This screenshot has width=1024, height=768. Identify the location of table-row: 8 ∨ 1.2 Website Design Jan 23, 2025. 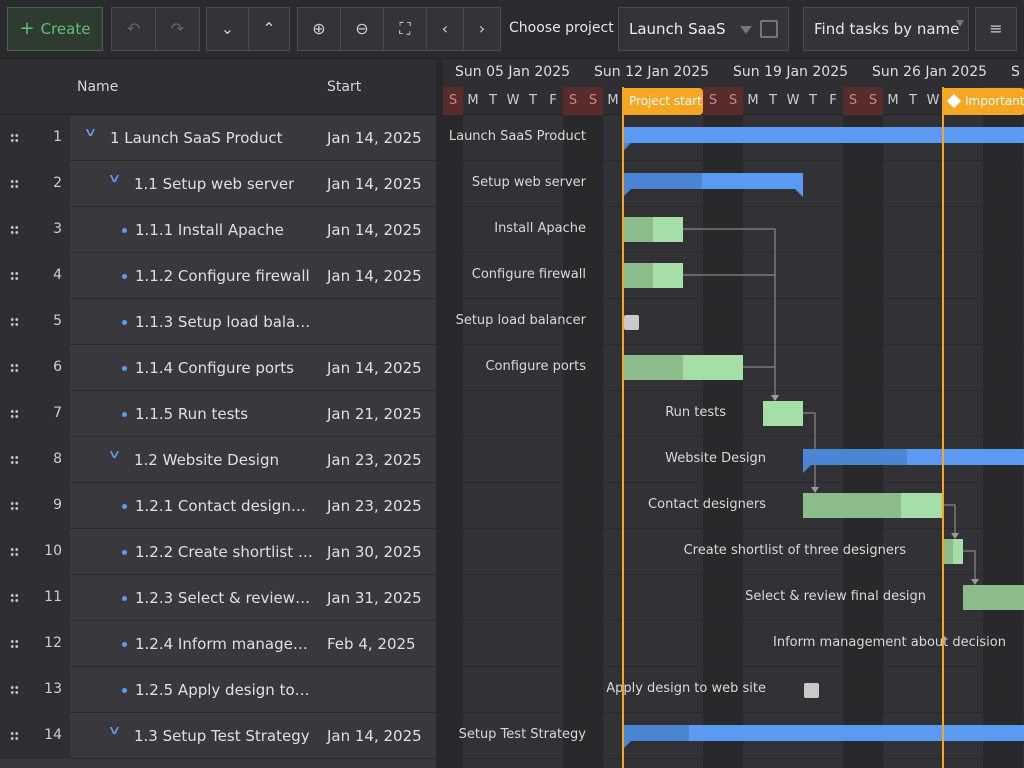
(218, 460).